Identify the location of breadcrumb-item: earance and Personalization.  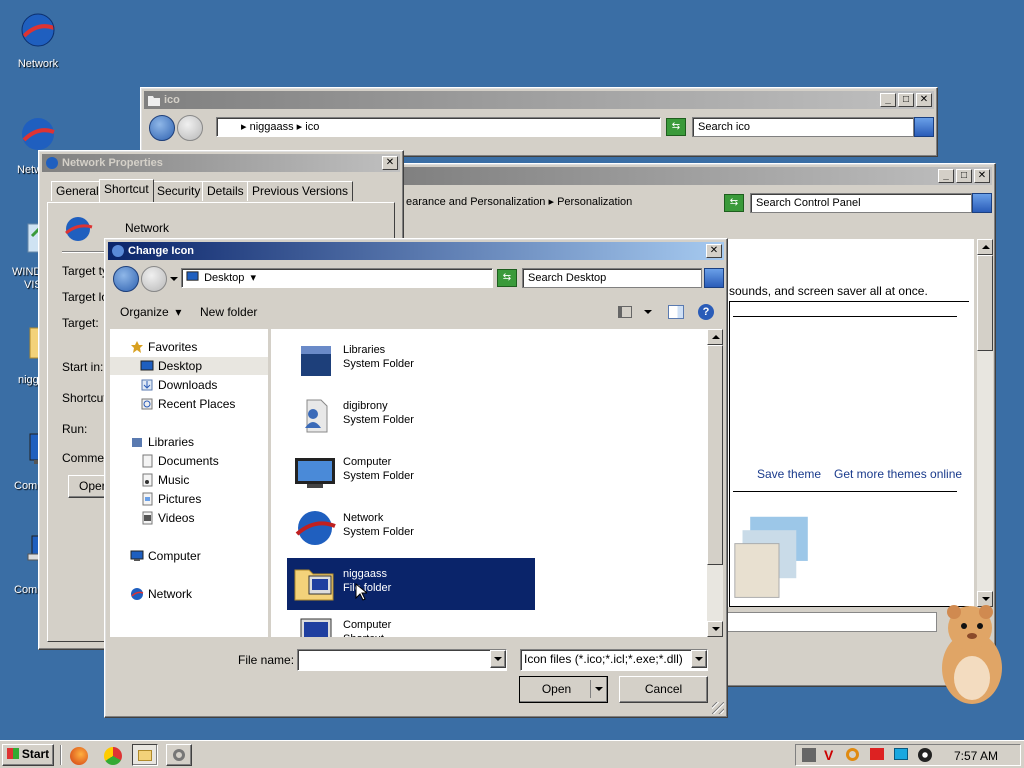
(475, 202).